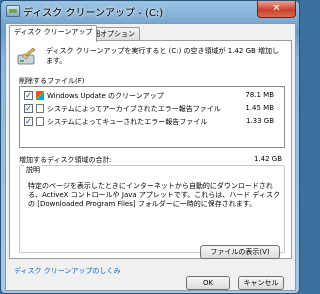 This screenshot has width=320, height=294. I want to click on windows-update-icon, so click(40, 95).